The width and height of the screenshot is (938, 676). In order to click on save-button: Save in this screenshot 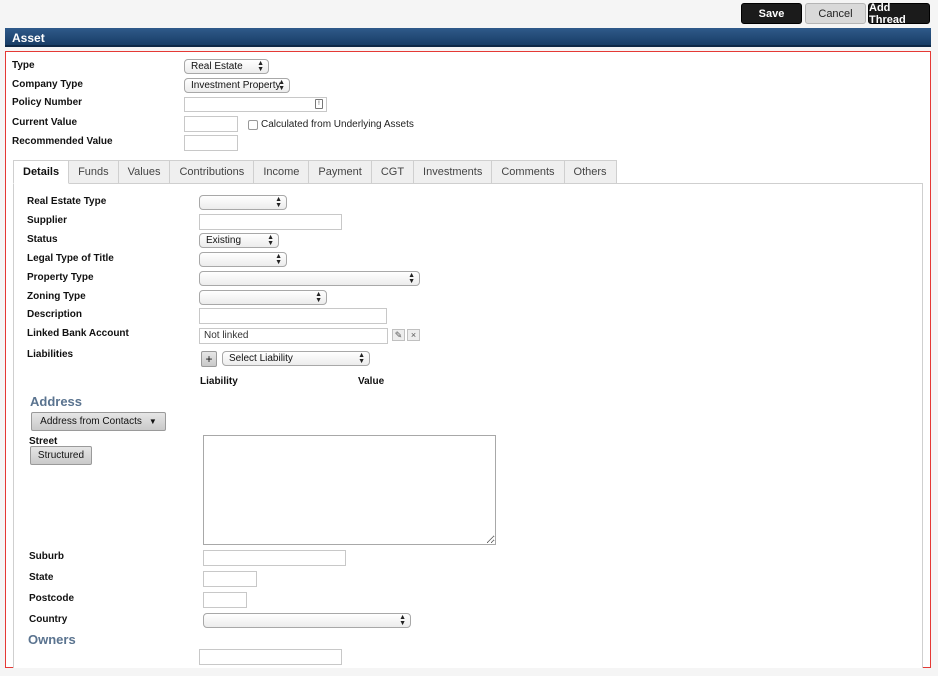, I will do `click(771, 13)`.